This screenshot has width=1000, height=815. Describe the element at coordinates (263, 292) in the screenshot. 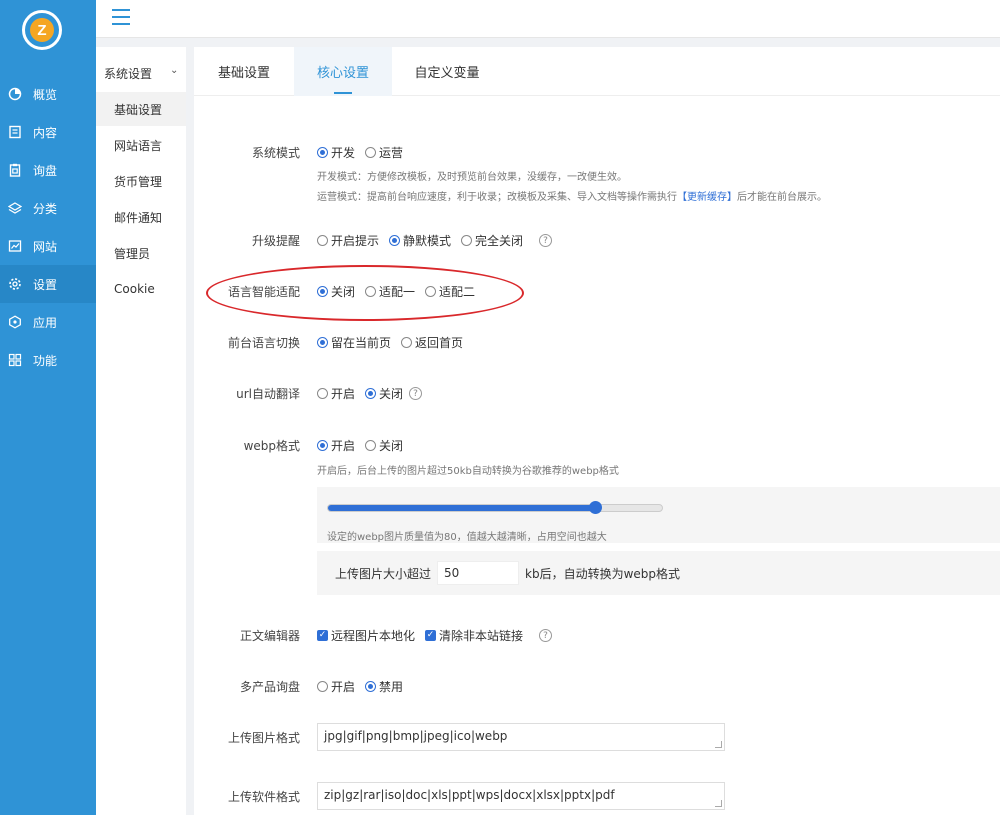

I see `lang-adapt-label: 语言智能适配` at that location.